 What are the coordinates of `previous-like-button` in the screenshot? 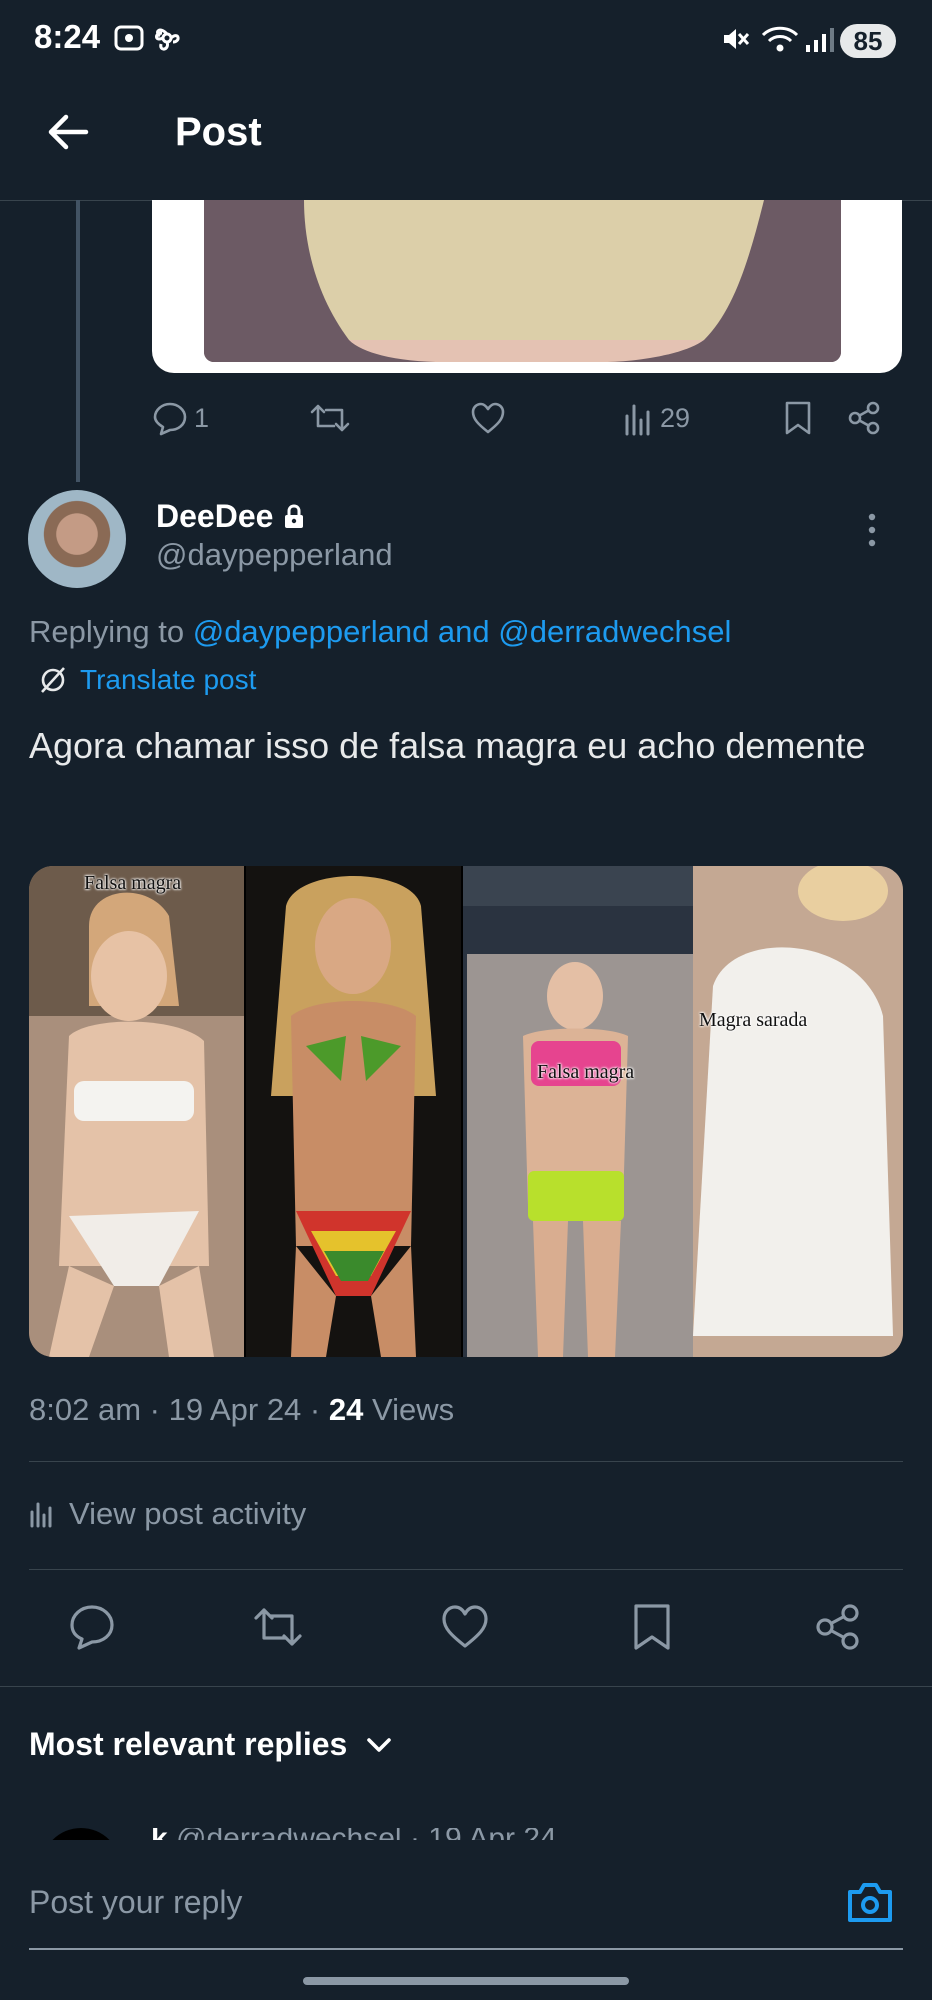 It's located at (488, 418).